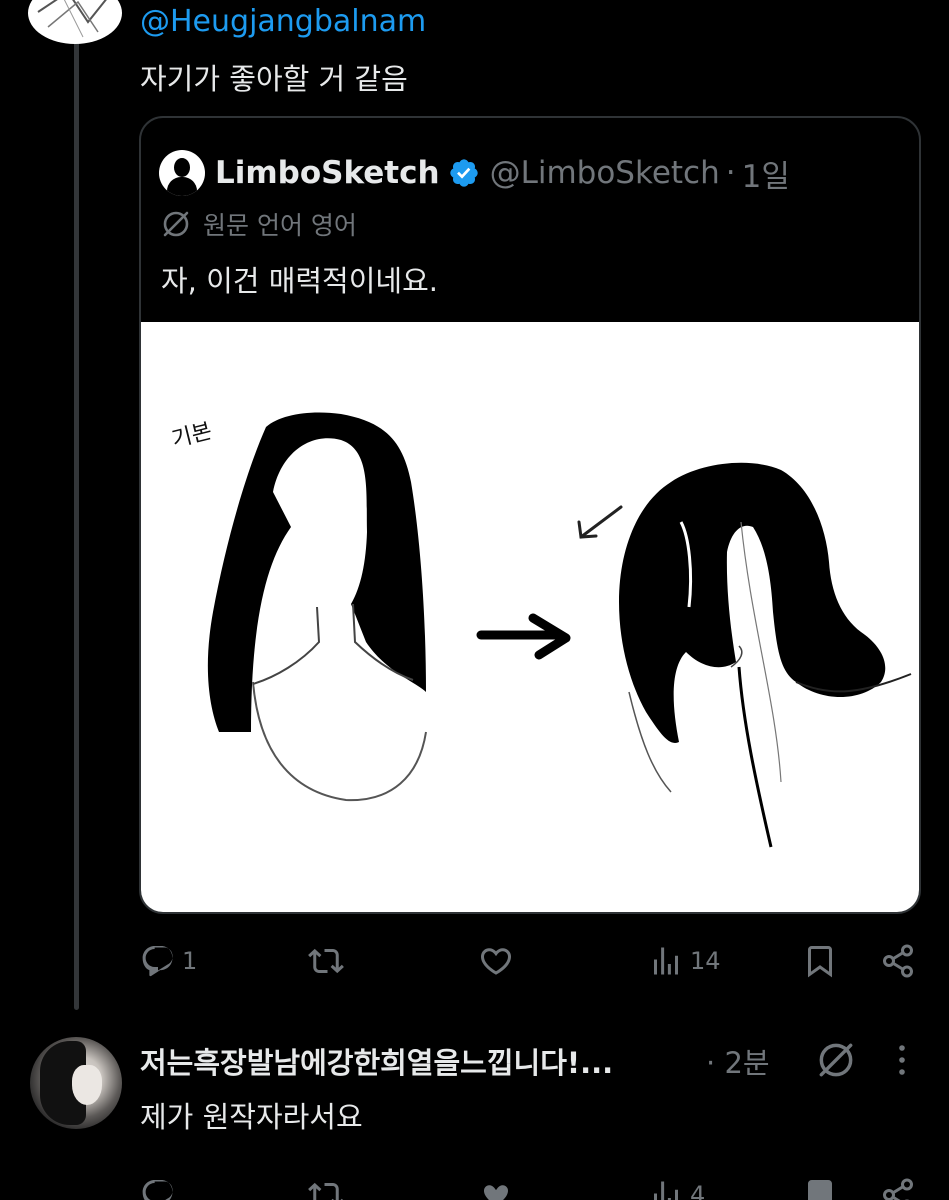 The width and height of the screenshot is (949, 1200). What do you see at coordinates (463, 173) in the screenshot?
I see `verified-icon` at bounding box center [463, 173].